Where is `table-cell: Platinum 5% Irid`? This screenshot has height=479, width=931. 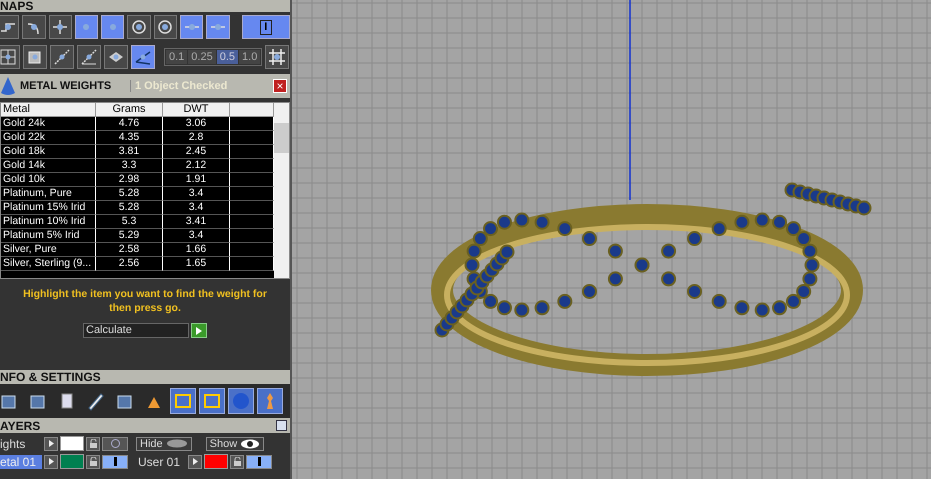
table-cell: Platinum 5% Irid is located at coordinates (48, 236).